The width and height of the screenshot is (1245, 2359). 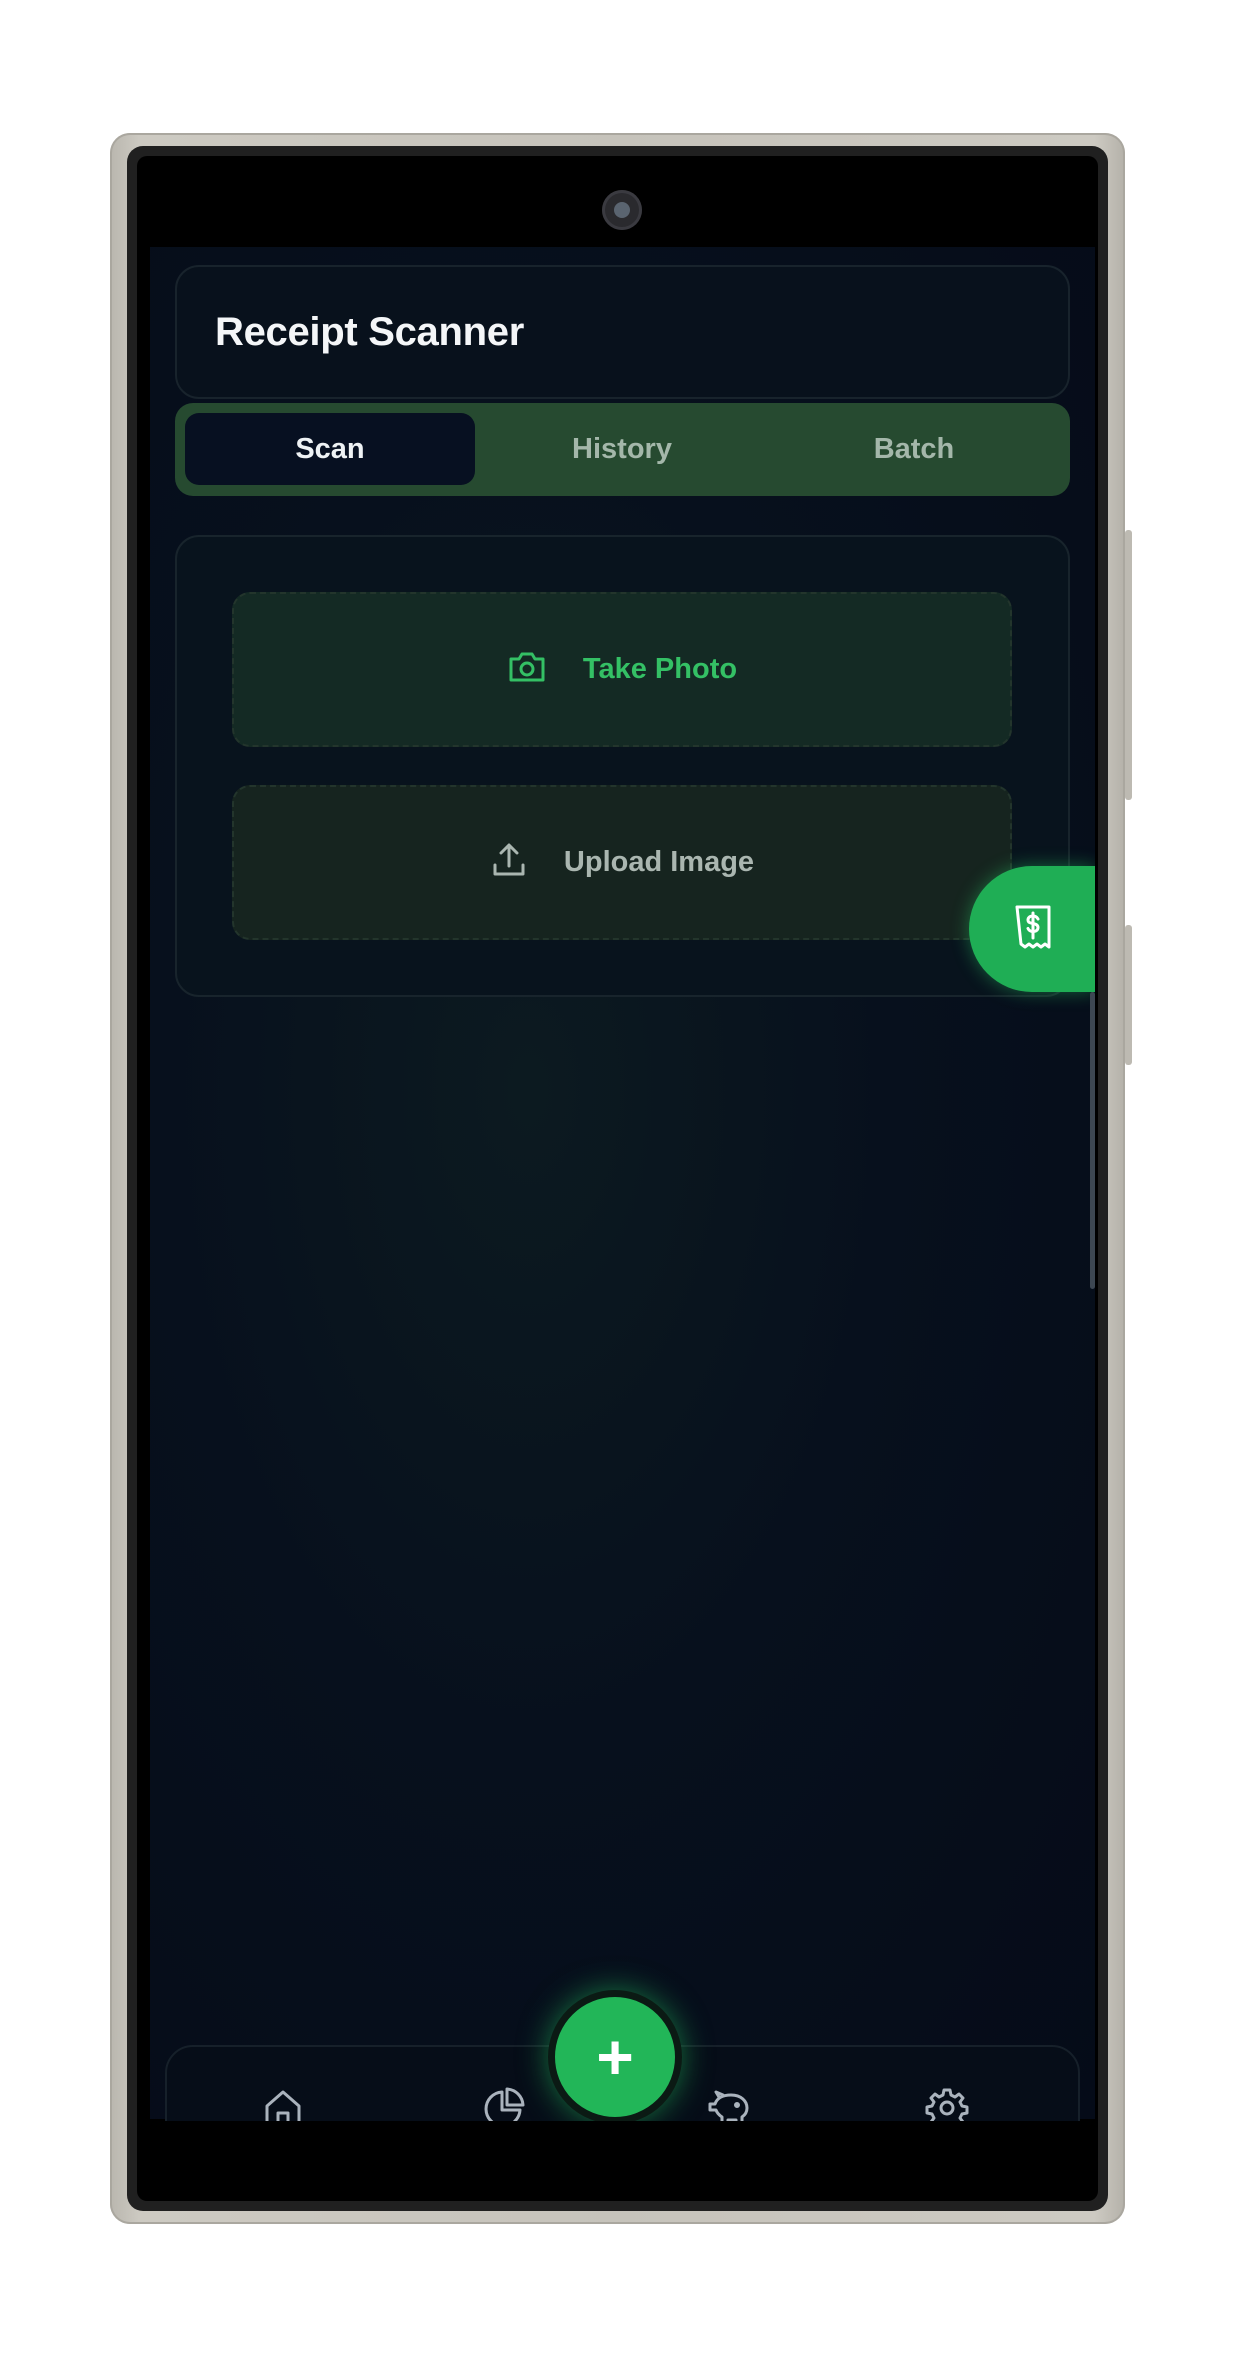 I want to click on scan-panel: Take Photo Upload Image, so click(x=622, y=766).